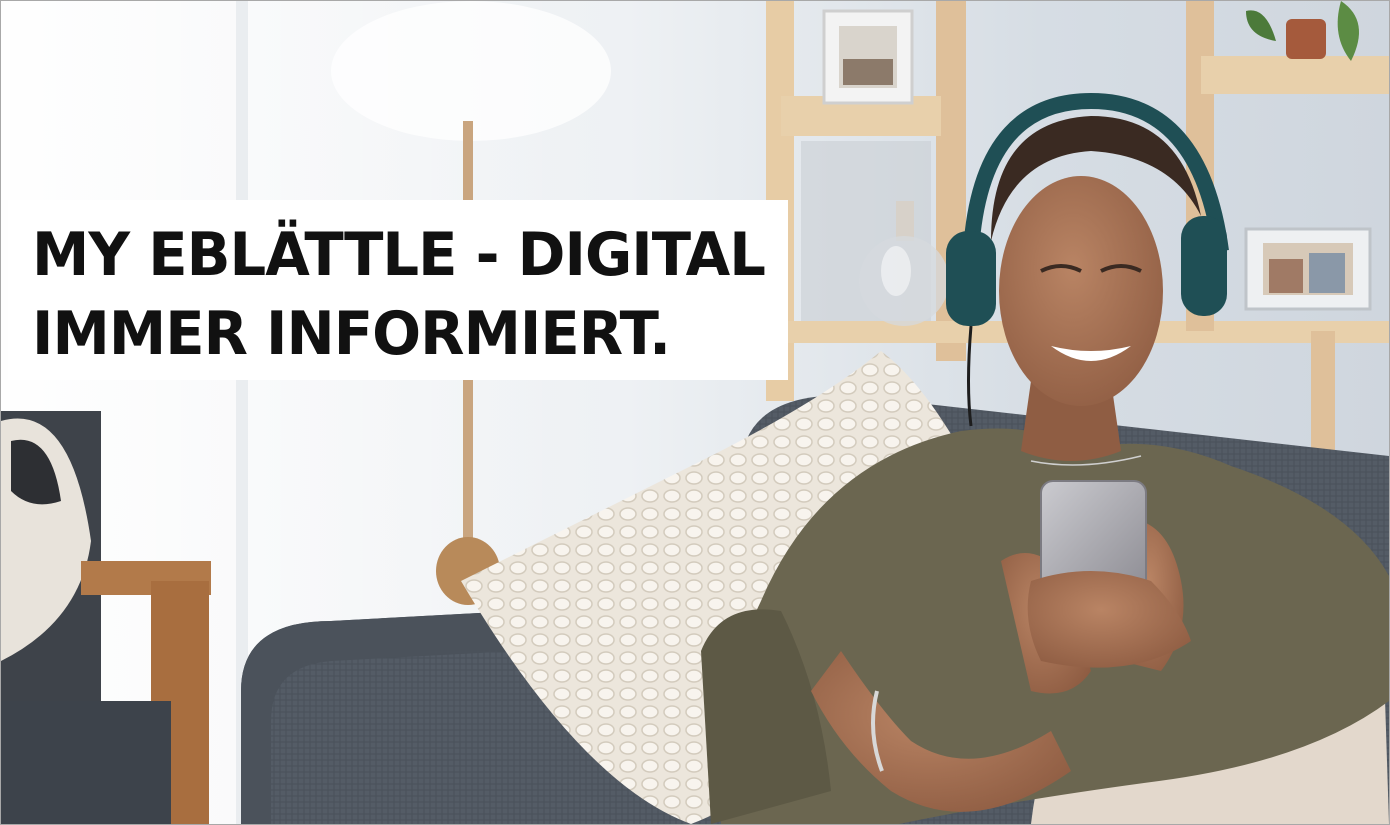 This screenshot has height=825, width=1390. I want to click on picture-frame-right, so click(1308, 269).